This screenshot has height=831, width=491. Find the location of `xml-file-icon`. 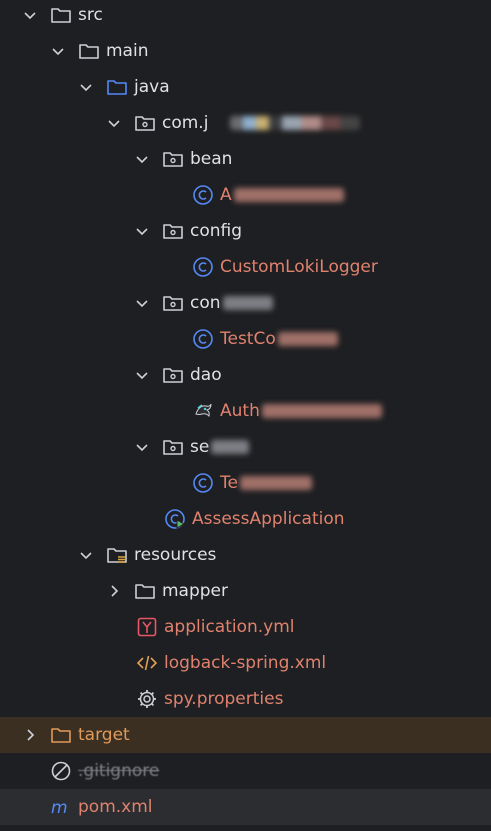

xml-file-icon is located at coordinates (147, 663).